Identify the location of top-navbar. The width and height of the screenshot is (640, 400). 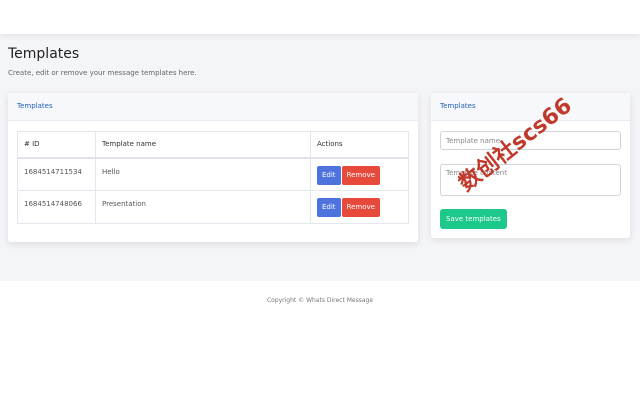
(320, 17).